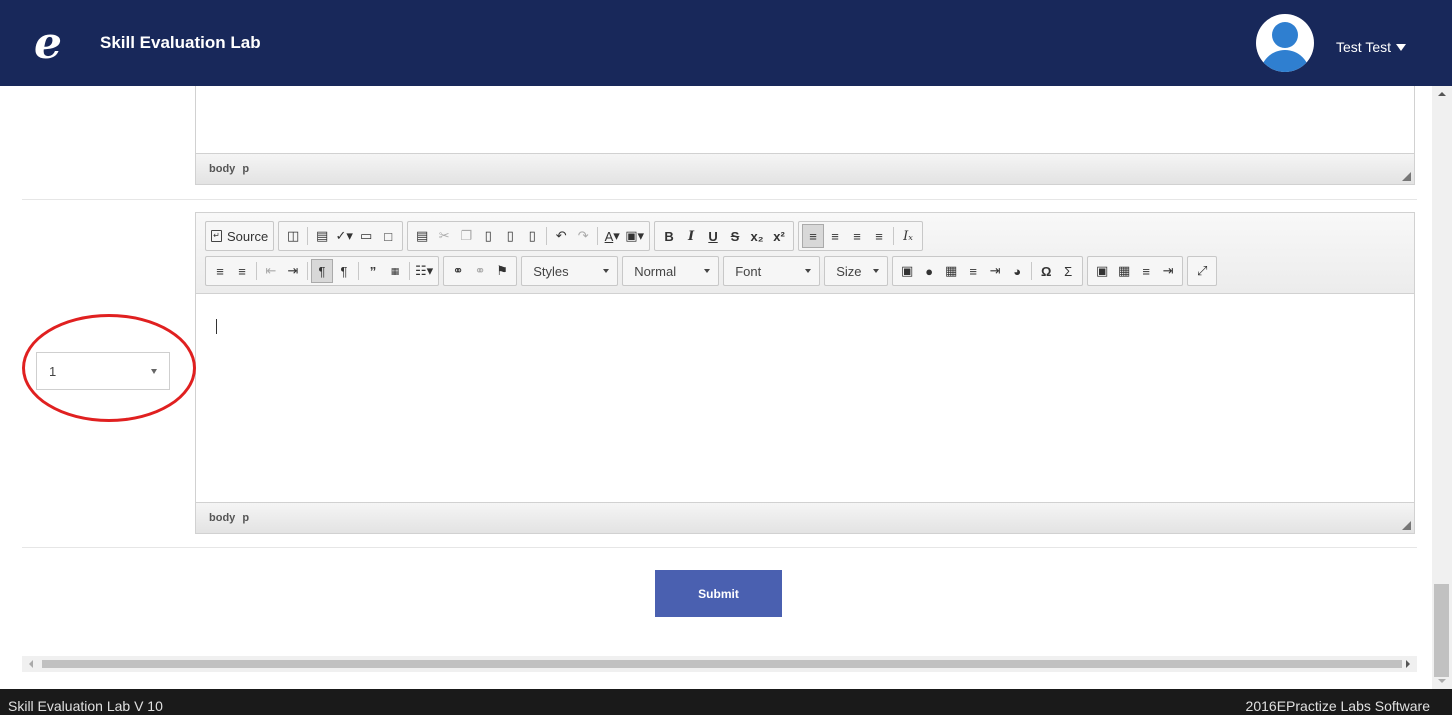 This screenshot has width=1452, height=715. Describe the element at coordinates (229, 169) in the screenshot. I see `editor-top-path: body p` at that location.